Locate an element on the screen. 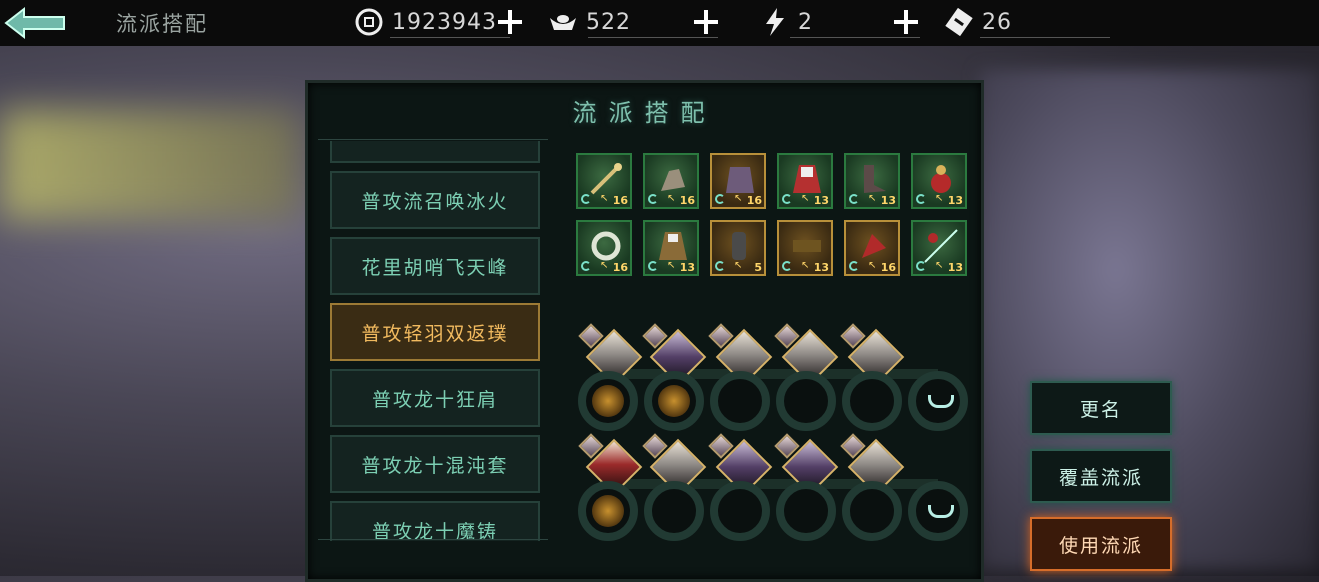  gourd-icon is located at coordinates (941, 179).